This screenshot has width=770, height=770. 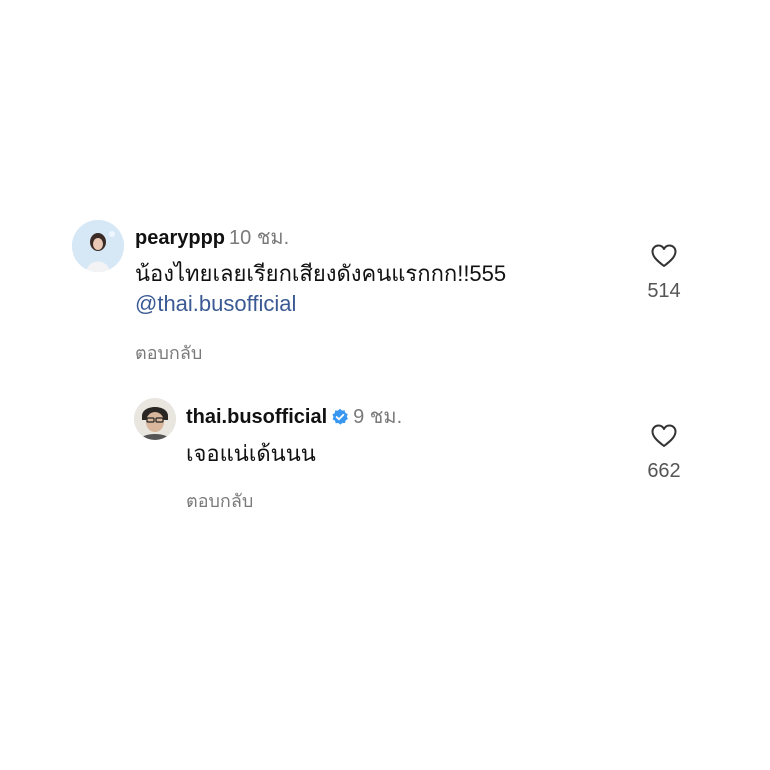 What do you see at coordinates (251, 453) in the screenshot?
I see `comment-text: เจอแน่เด้นนน` at bounding box center [251, 453].